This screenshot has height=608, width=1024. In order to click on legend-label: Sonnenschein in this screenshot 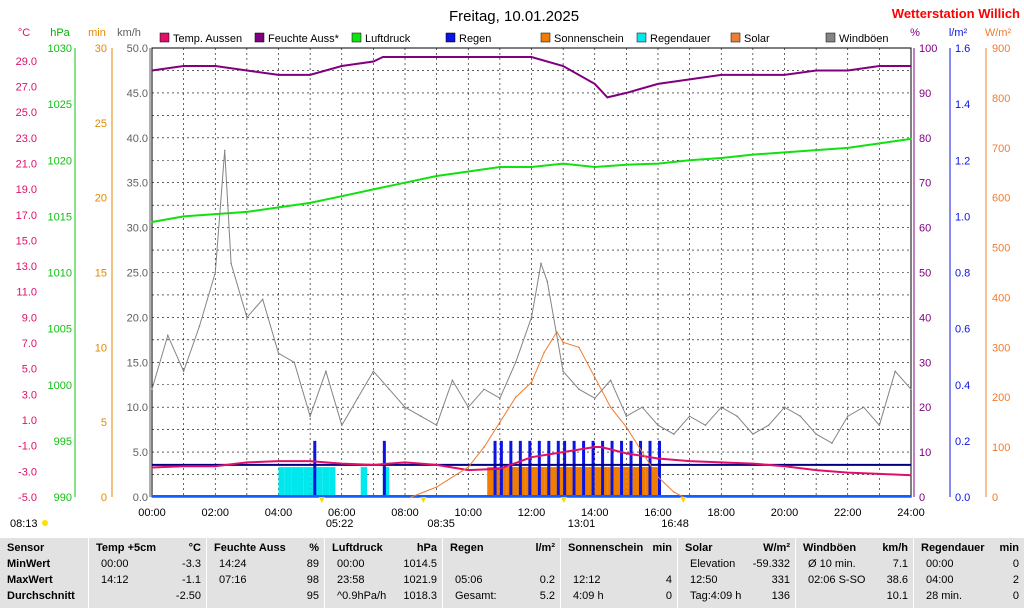, I will do `click(589, 39)`.